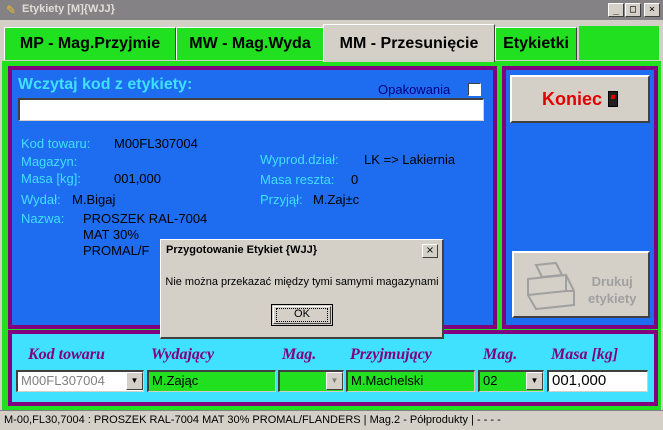 The height and width of the screenshot is (430, 663). Describe the element at coordinates (410, 381) in the screenshot. I see `przyjmujacy-field: M.Machelski` at that location.